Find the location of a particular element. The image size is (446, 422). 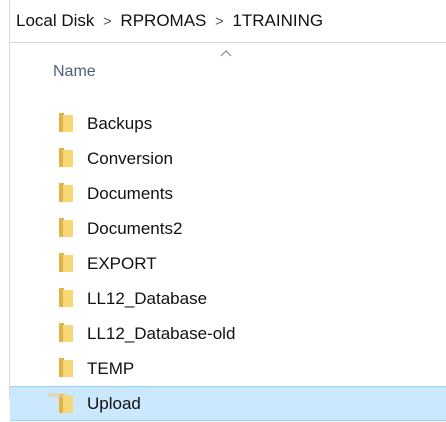

list-item: LL12_Database-old is located at coordinates (228, 333).